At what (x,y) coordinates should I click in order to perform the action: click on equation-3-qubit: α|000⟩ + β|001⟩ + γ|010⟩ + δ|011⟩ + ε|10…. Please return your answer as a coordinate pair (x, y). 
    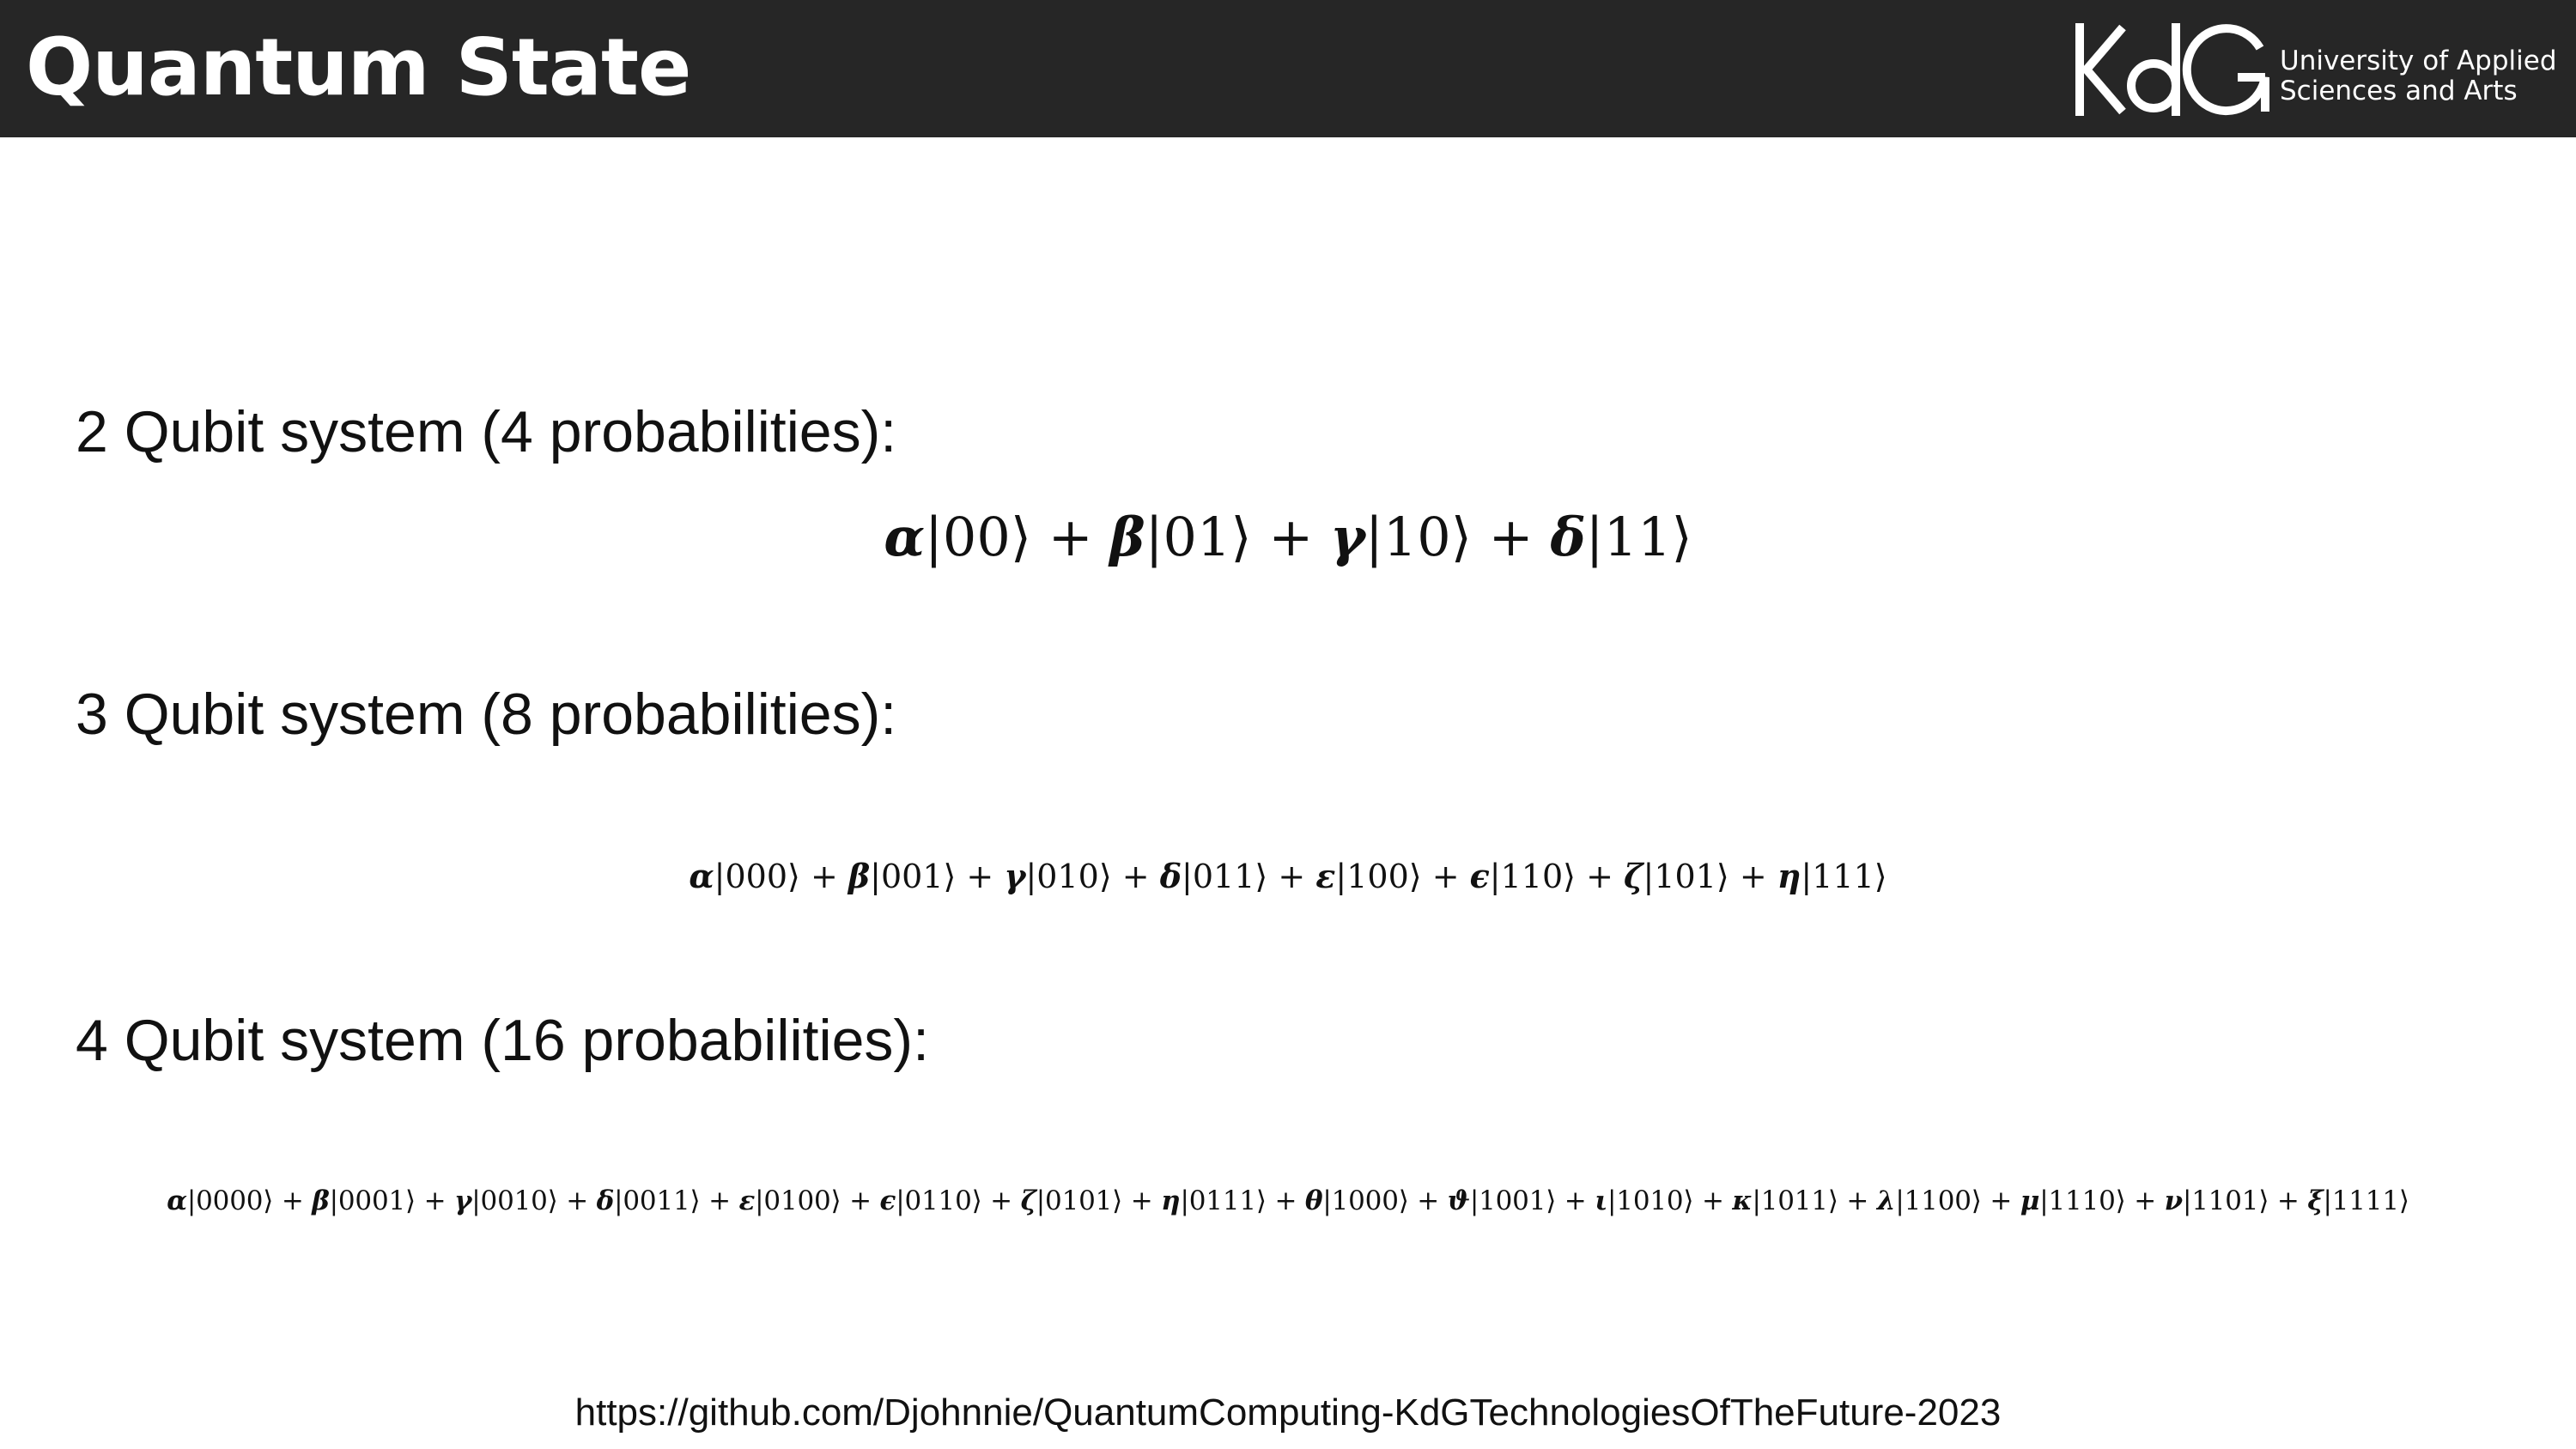
    Looking at the image, I should click on (1288, 876).